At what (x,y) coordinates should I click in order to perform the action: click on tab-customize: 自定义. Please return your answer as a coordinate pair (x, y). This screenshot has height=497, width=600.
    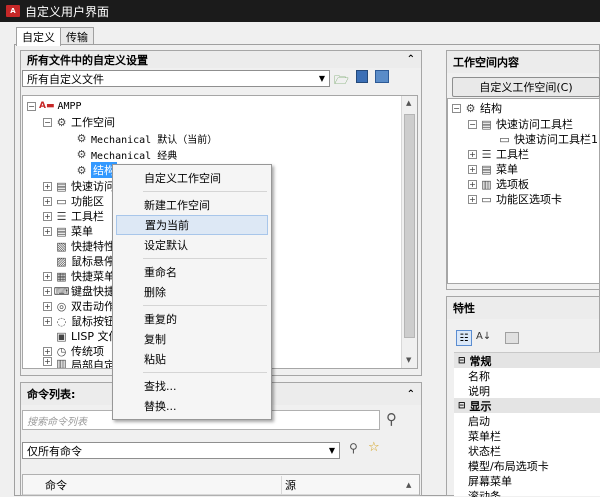
    Looking at the image, I should click on (38, 36).